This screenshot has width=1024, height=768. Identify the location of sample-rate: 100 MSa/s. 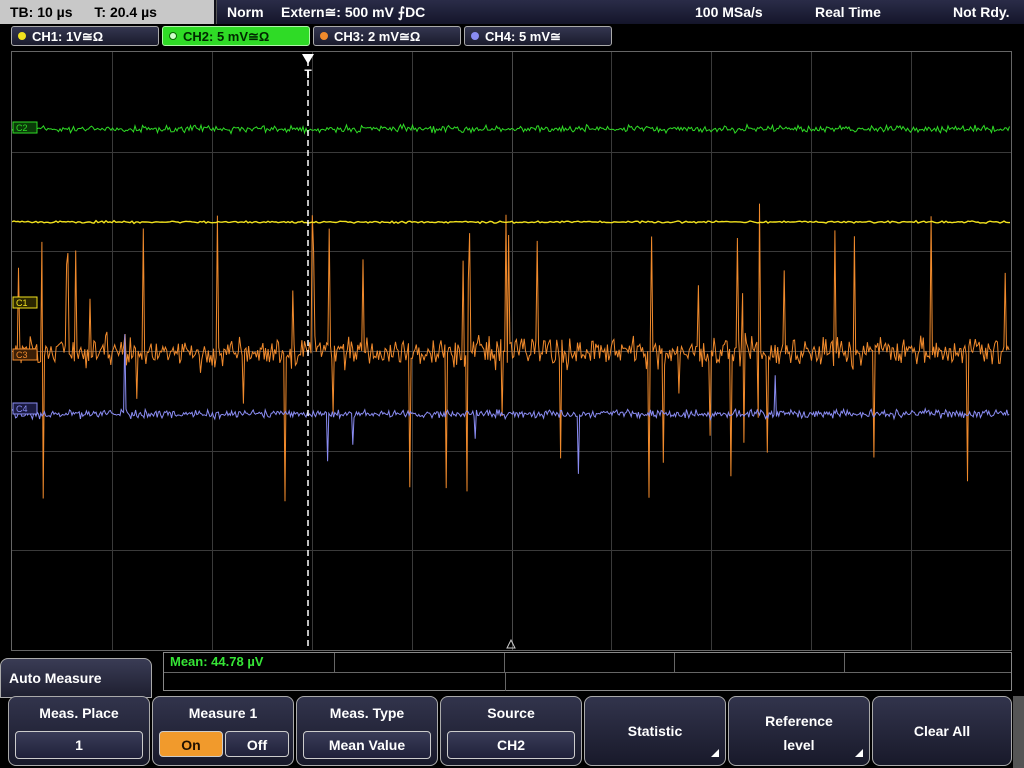
(729, 12).